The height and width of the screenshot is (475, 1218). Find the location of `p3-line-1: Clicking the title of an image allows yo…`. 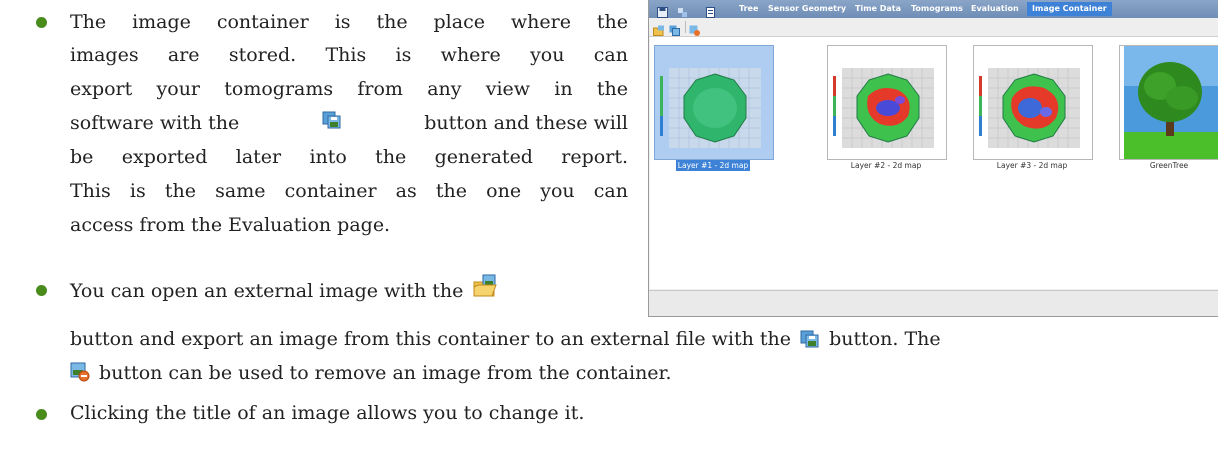

p3-line-1: Clicking the title of an image allows yo… is located at coordinates (327, 413).